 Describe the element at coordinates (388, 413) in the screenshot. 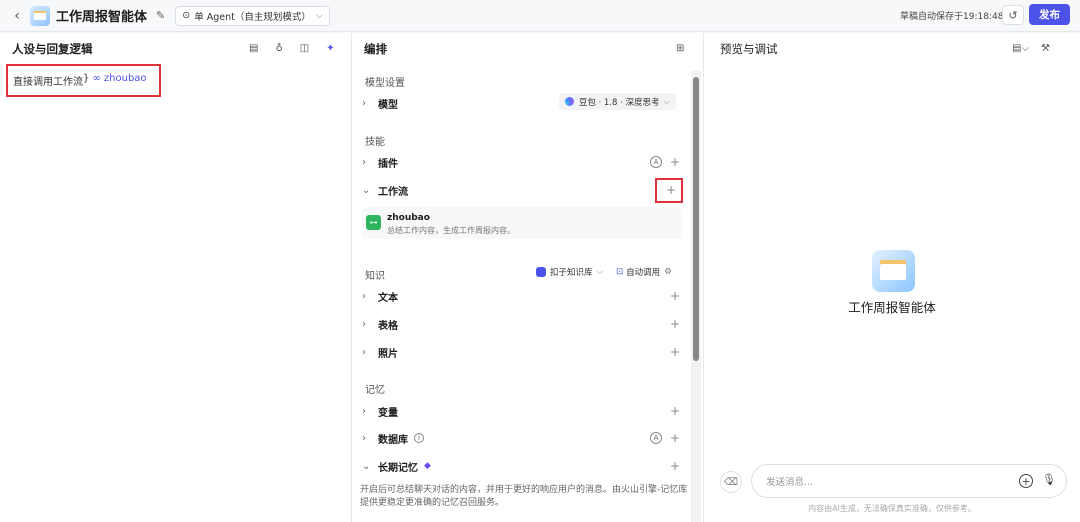

I see `variables-label: 变量` at that location.